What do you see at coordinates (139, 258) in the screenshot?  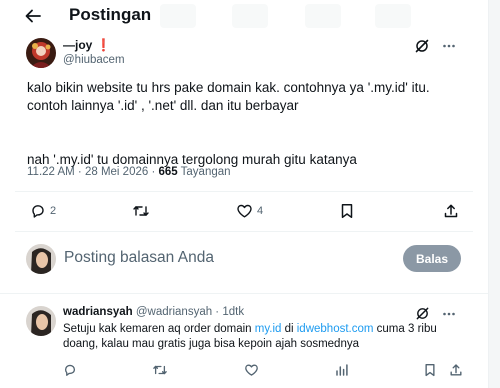 I see `reply-input: Posting balasan Anda` at bounding box center [139, 258].